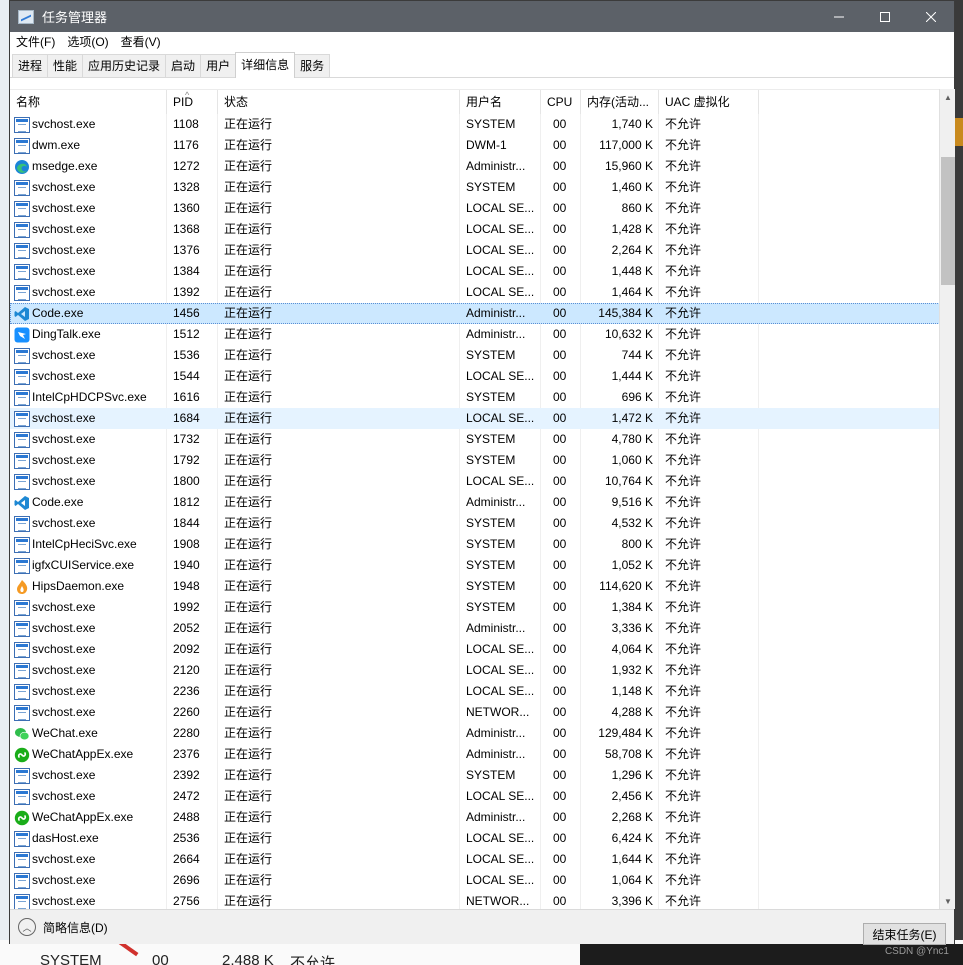 The image size is (963, 965). Describe the element at coordinates (75, 927) in the screenshot. I see `fewer-details-label: 简略信息(D)` at that location.